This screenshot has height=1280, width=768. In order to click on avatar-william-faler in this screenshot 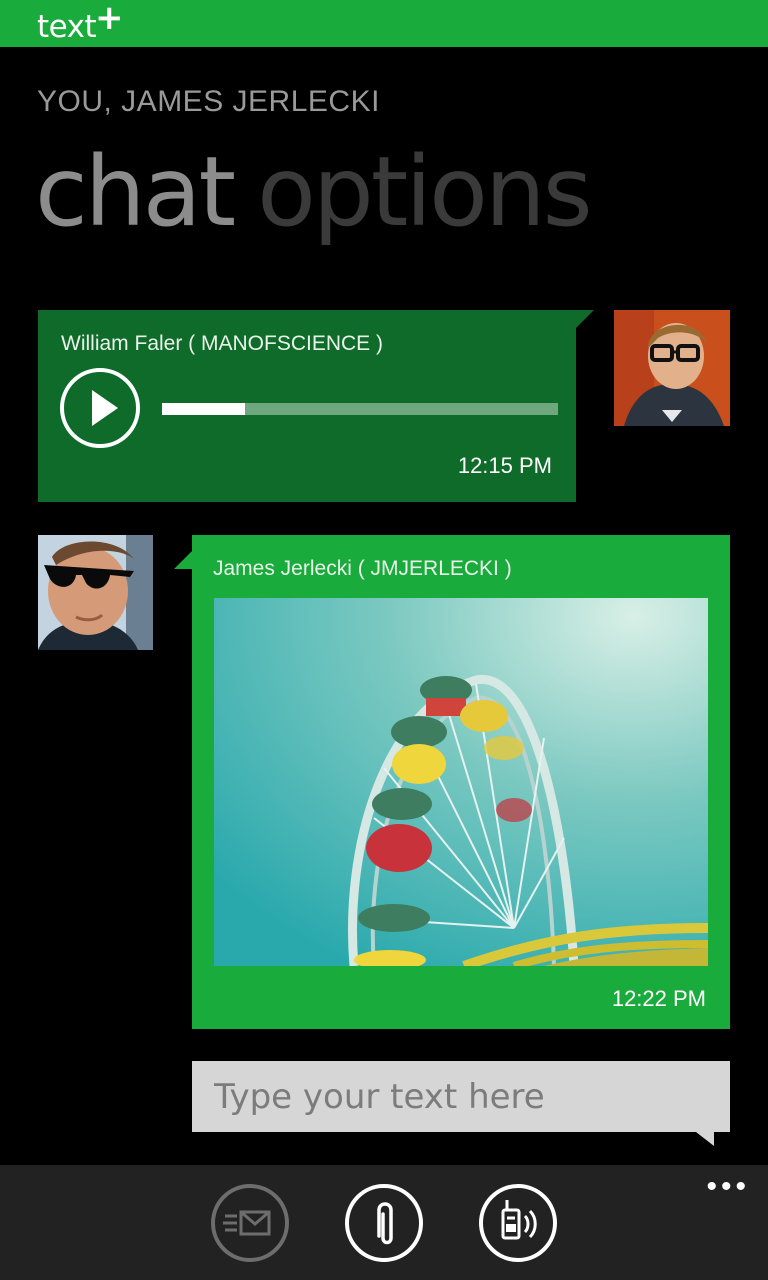, I will do `click(672, 368)`.